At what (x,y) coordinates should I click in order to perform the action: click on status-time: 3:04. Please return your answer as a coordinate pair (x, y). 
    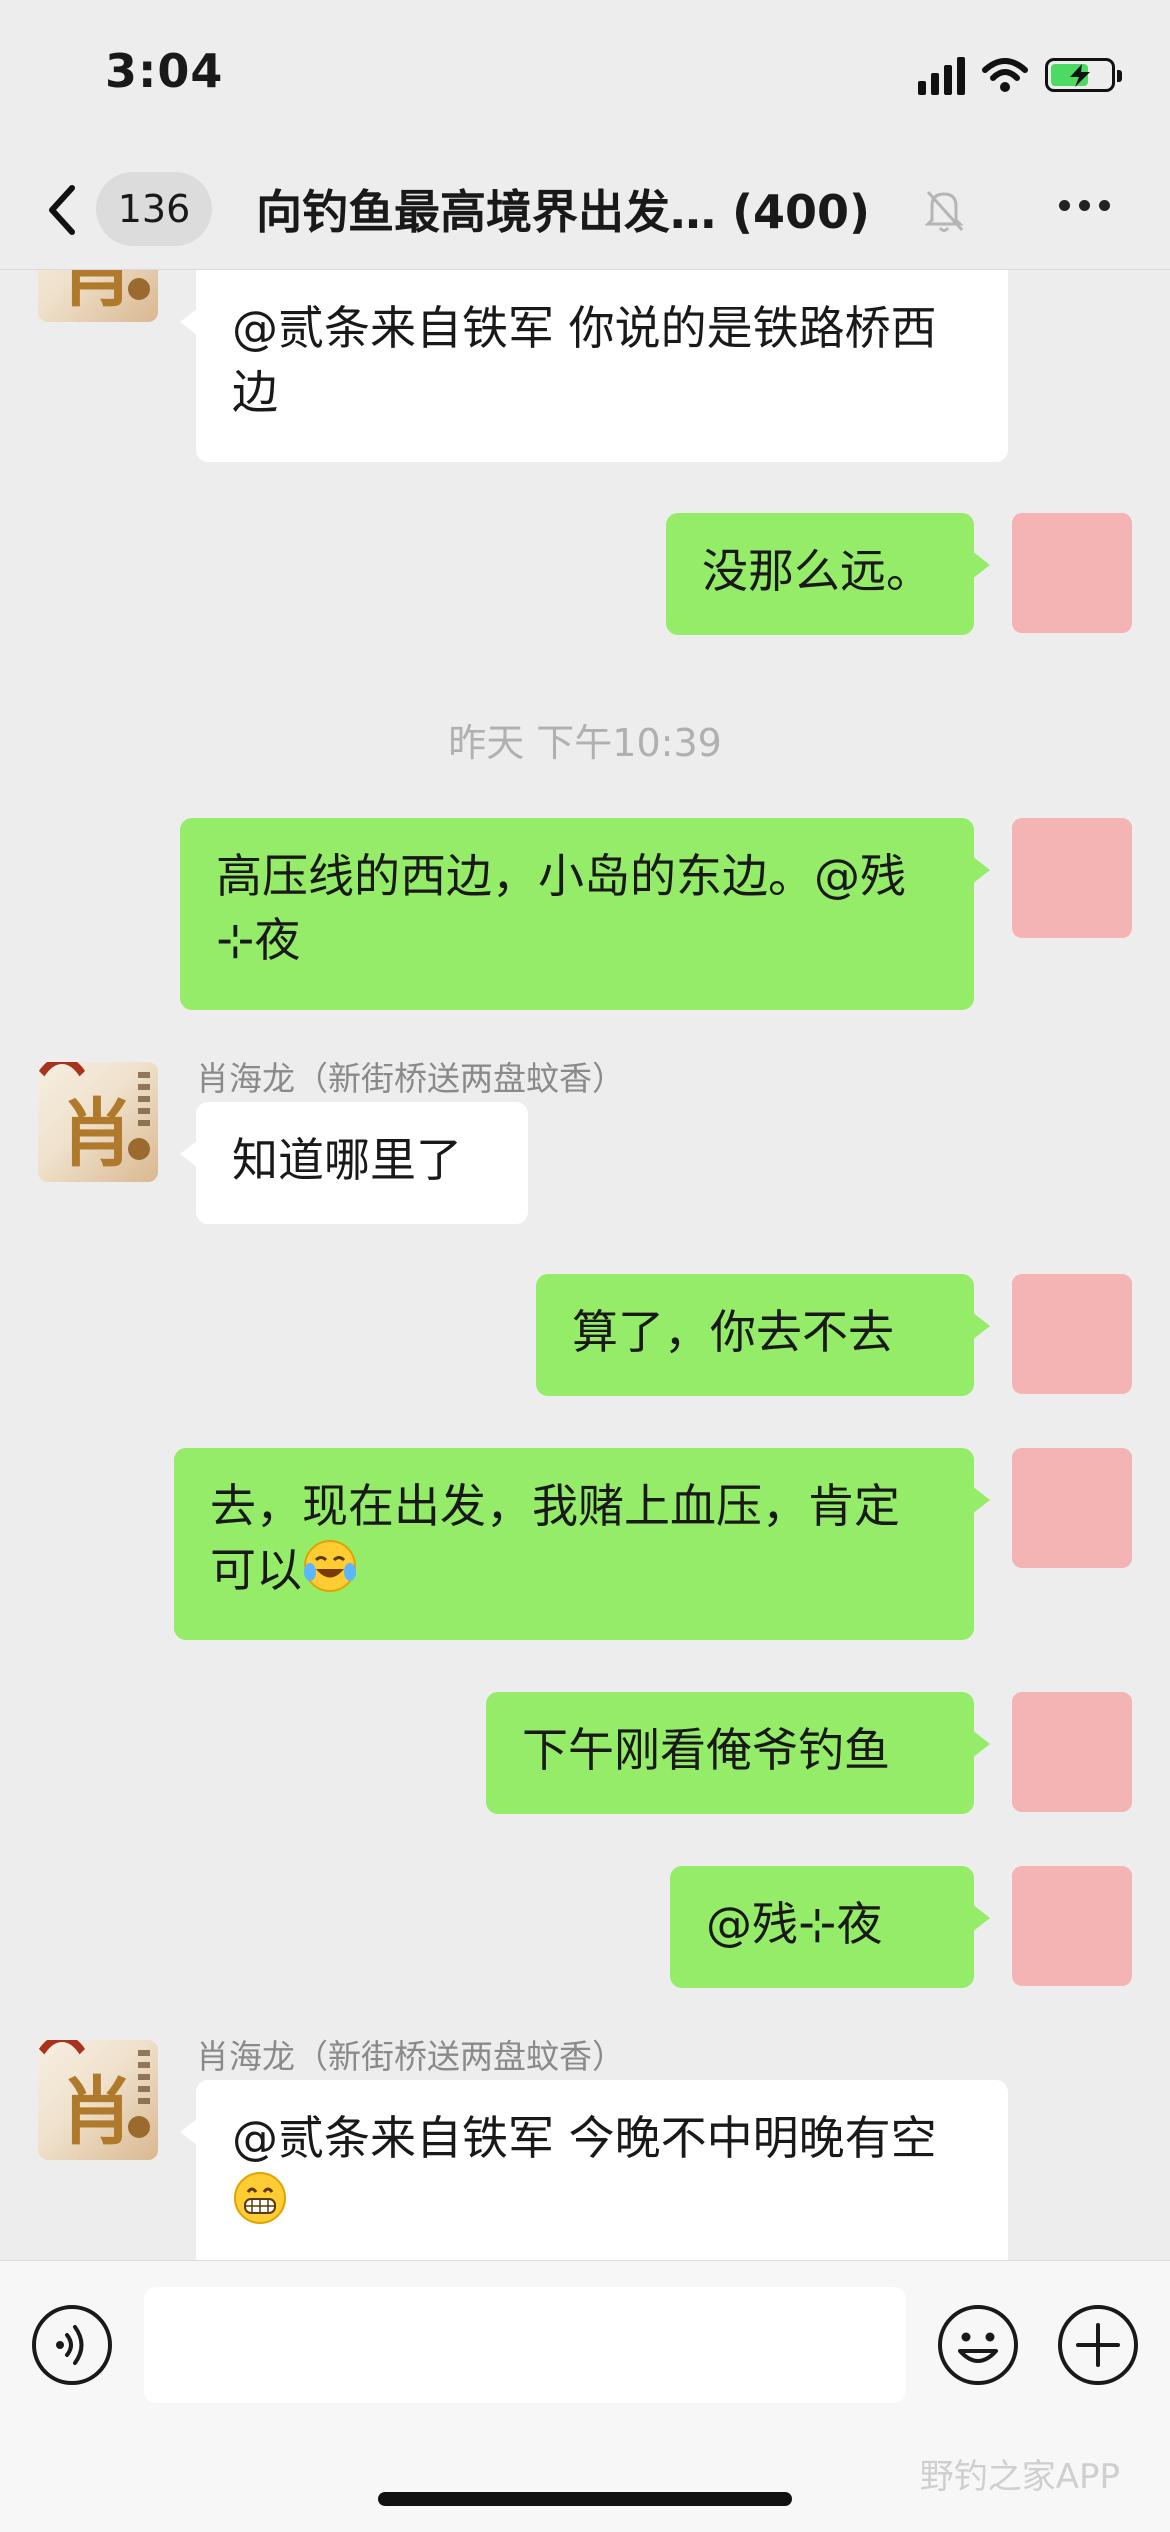
    Looking at the image, I should click on (164, 71).